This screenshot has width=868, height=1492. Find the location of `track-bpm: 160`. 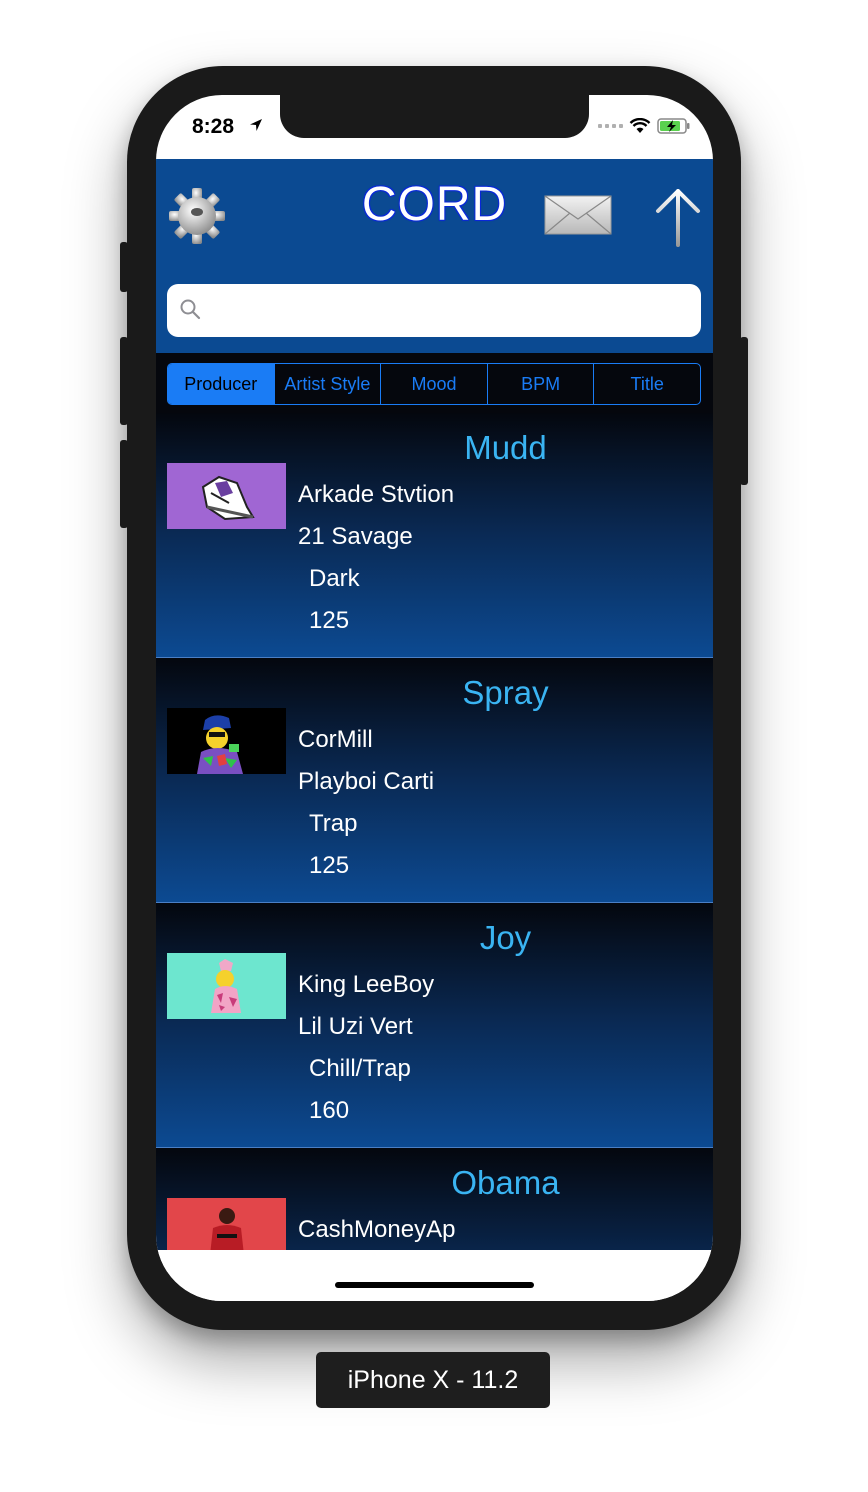

track-bpm: 160 is located at coordinates (329, 1110).